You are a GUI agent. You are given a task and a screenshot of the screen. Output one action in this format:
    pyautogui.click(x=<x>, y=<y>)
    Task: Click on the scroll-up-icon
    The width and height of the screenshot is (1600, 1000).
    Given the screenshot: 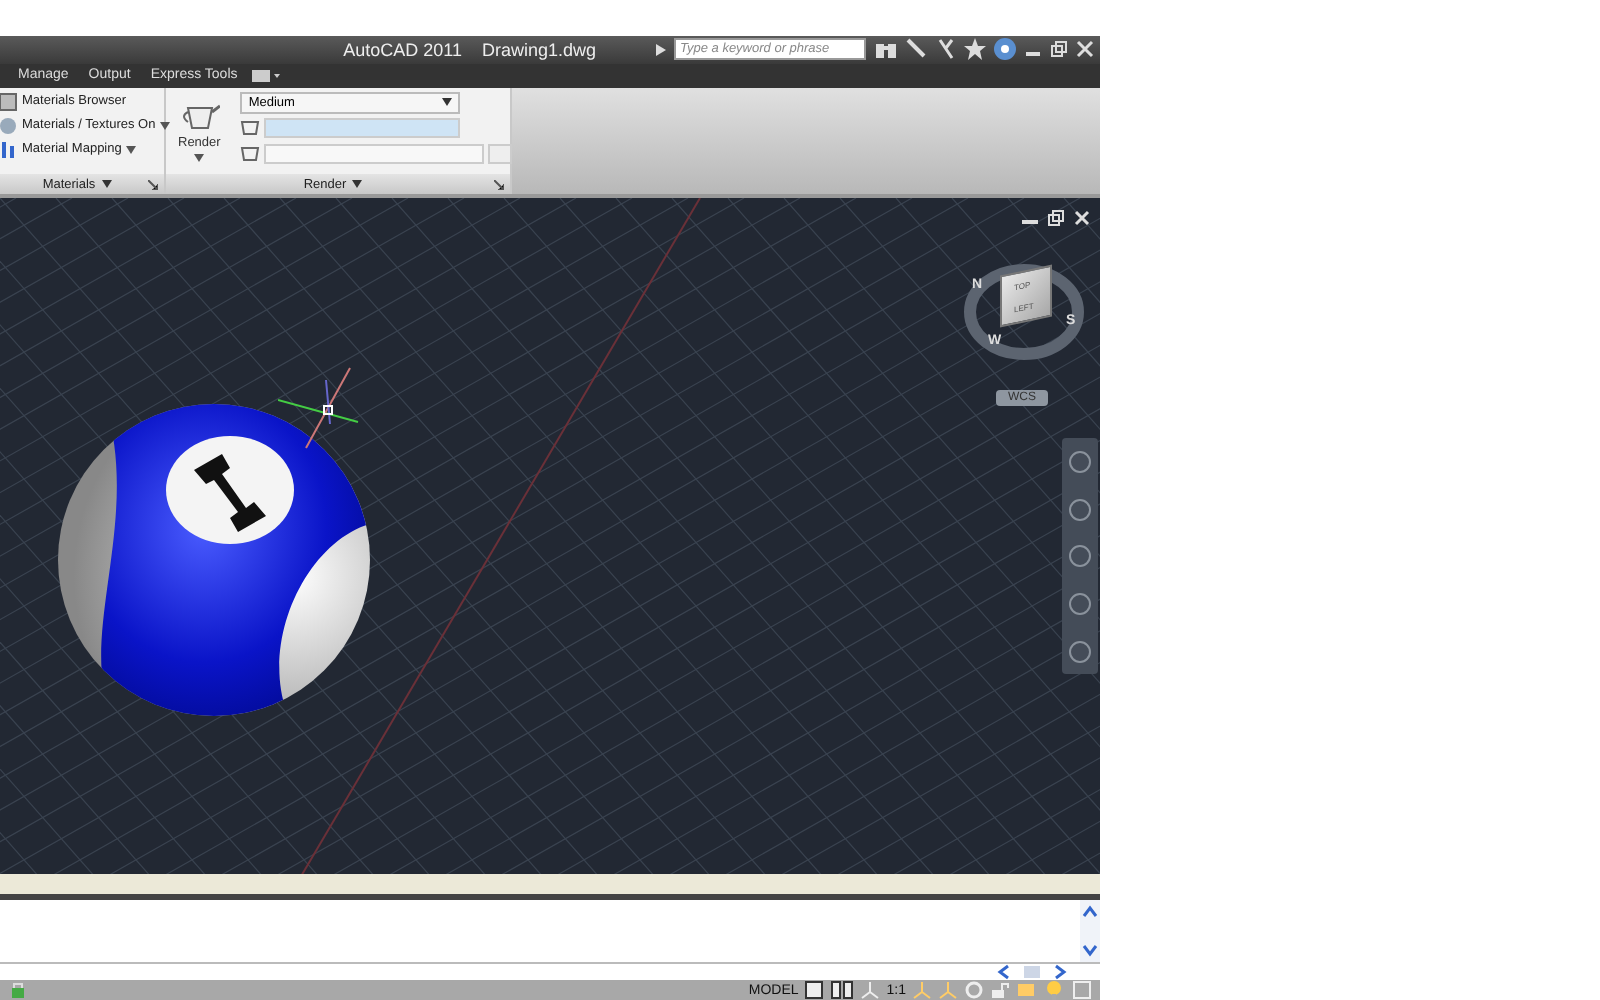 What is the action you would take?
    pyautogui.click(x=1090, y=912)
    